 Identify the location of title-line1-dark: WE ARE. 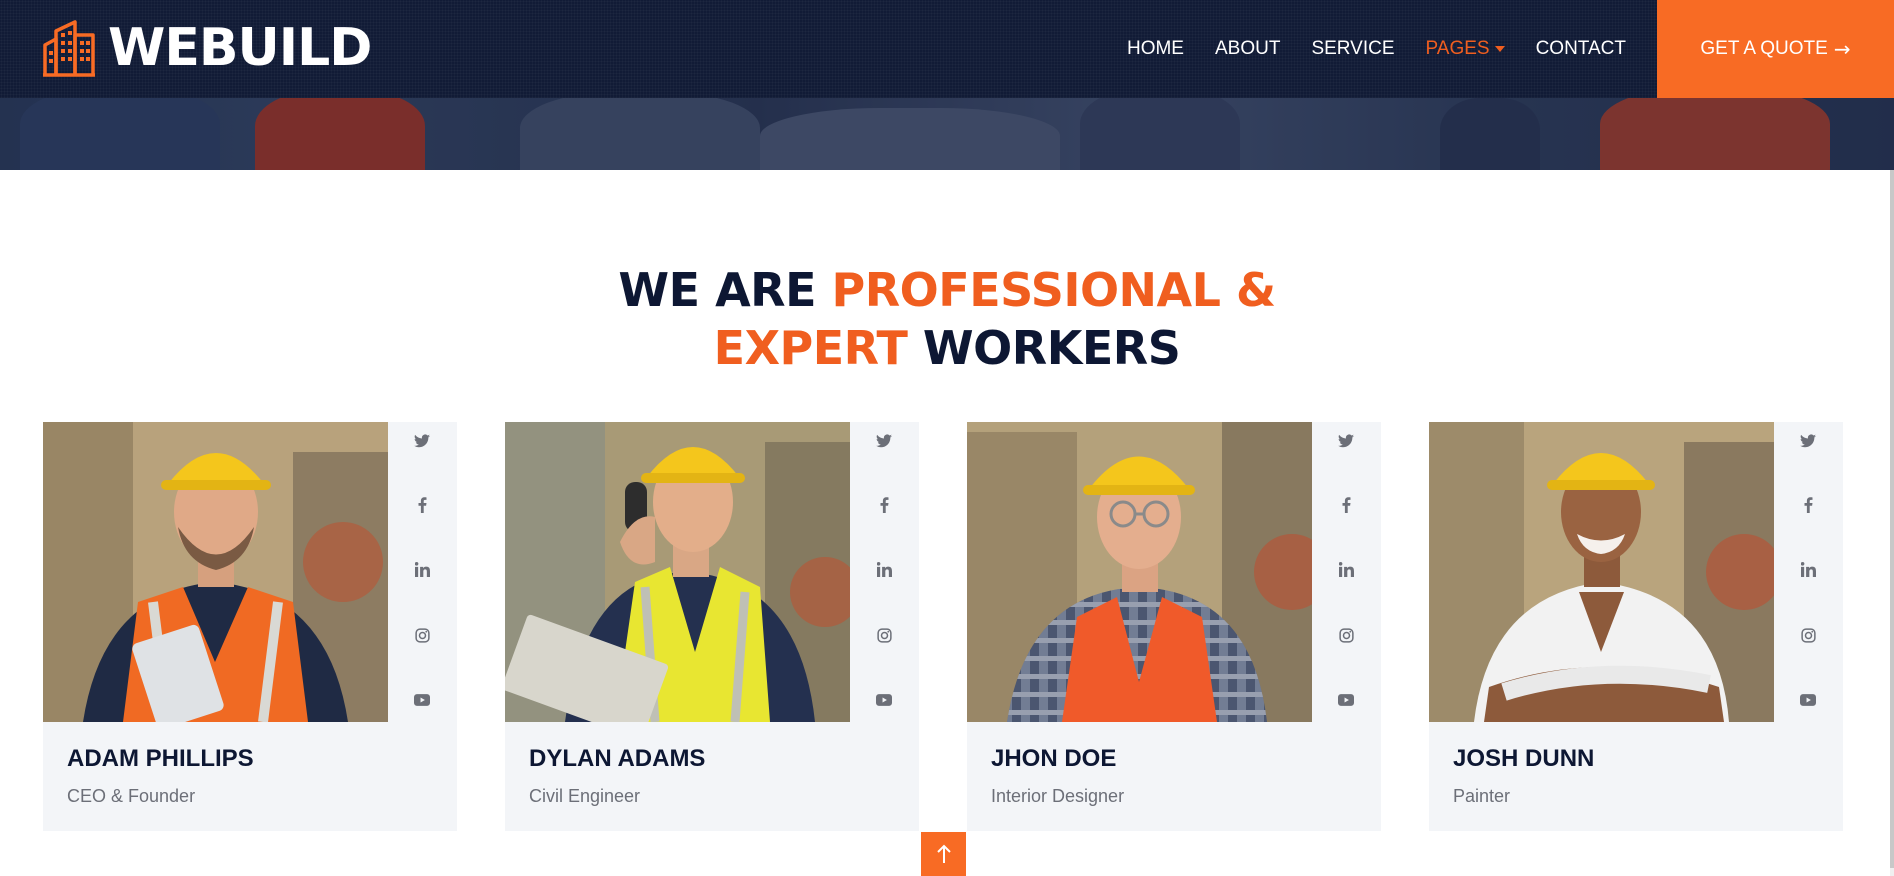
(725, 290).